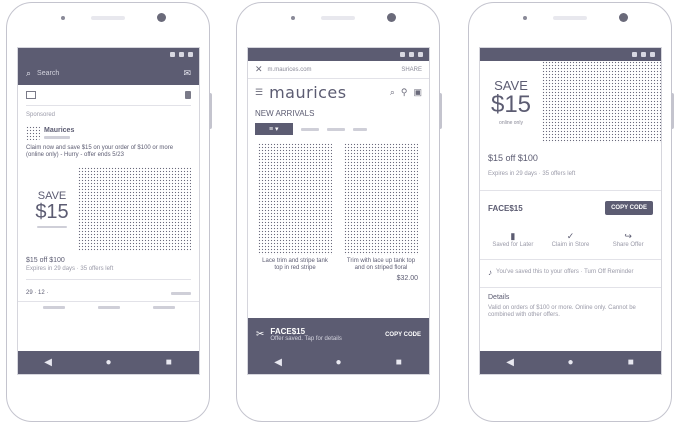 Image resolution: width=676 pixels, height=424 pixels. Describe the element at coordinates (288, 331) in the screenshot. I see `coupon-code: FACE$15` at that location.